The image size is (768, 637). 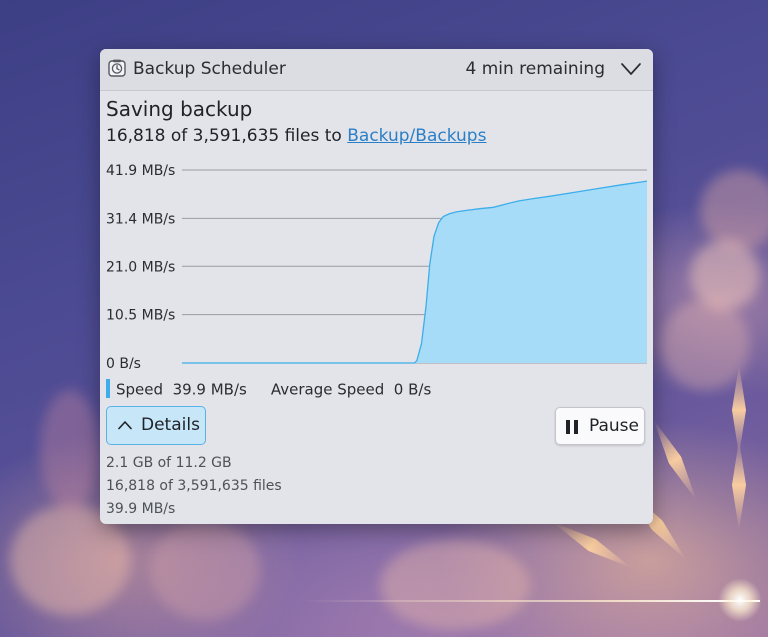 I want to click on pause-button: Pause, so click(x=600, y=426).